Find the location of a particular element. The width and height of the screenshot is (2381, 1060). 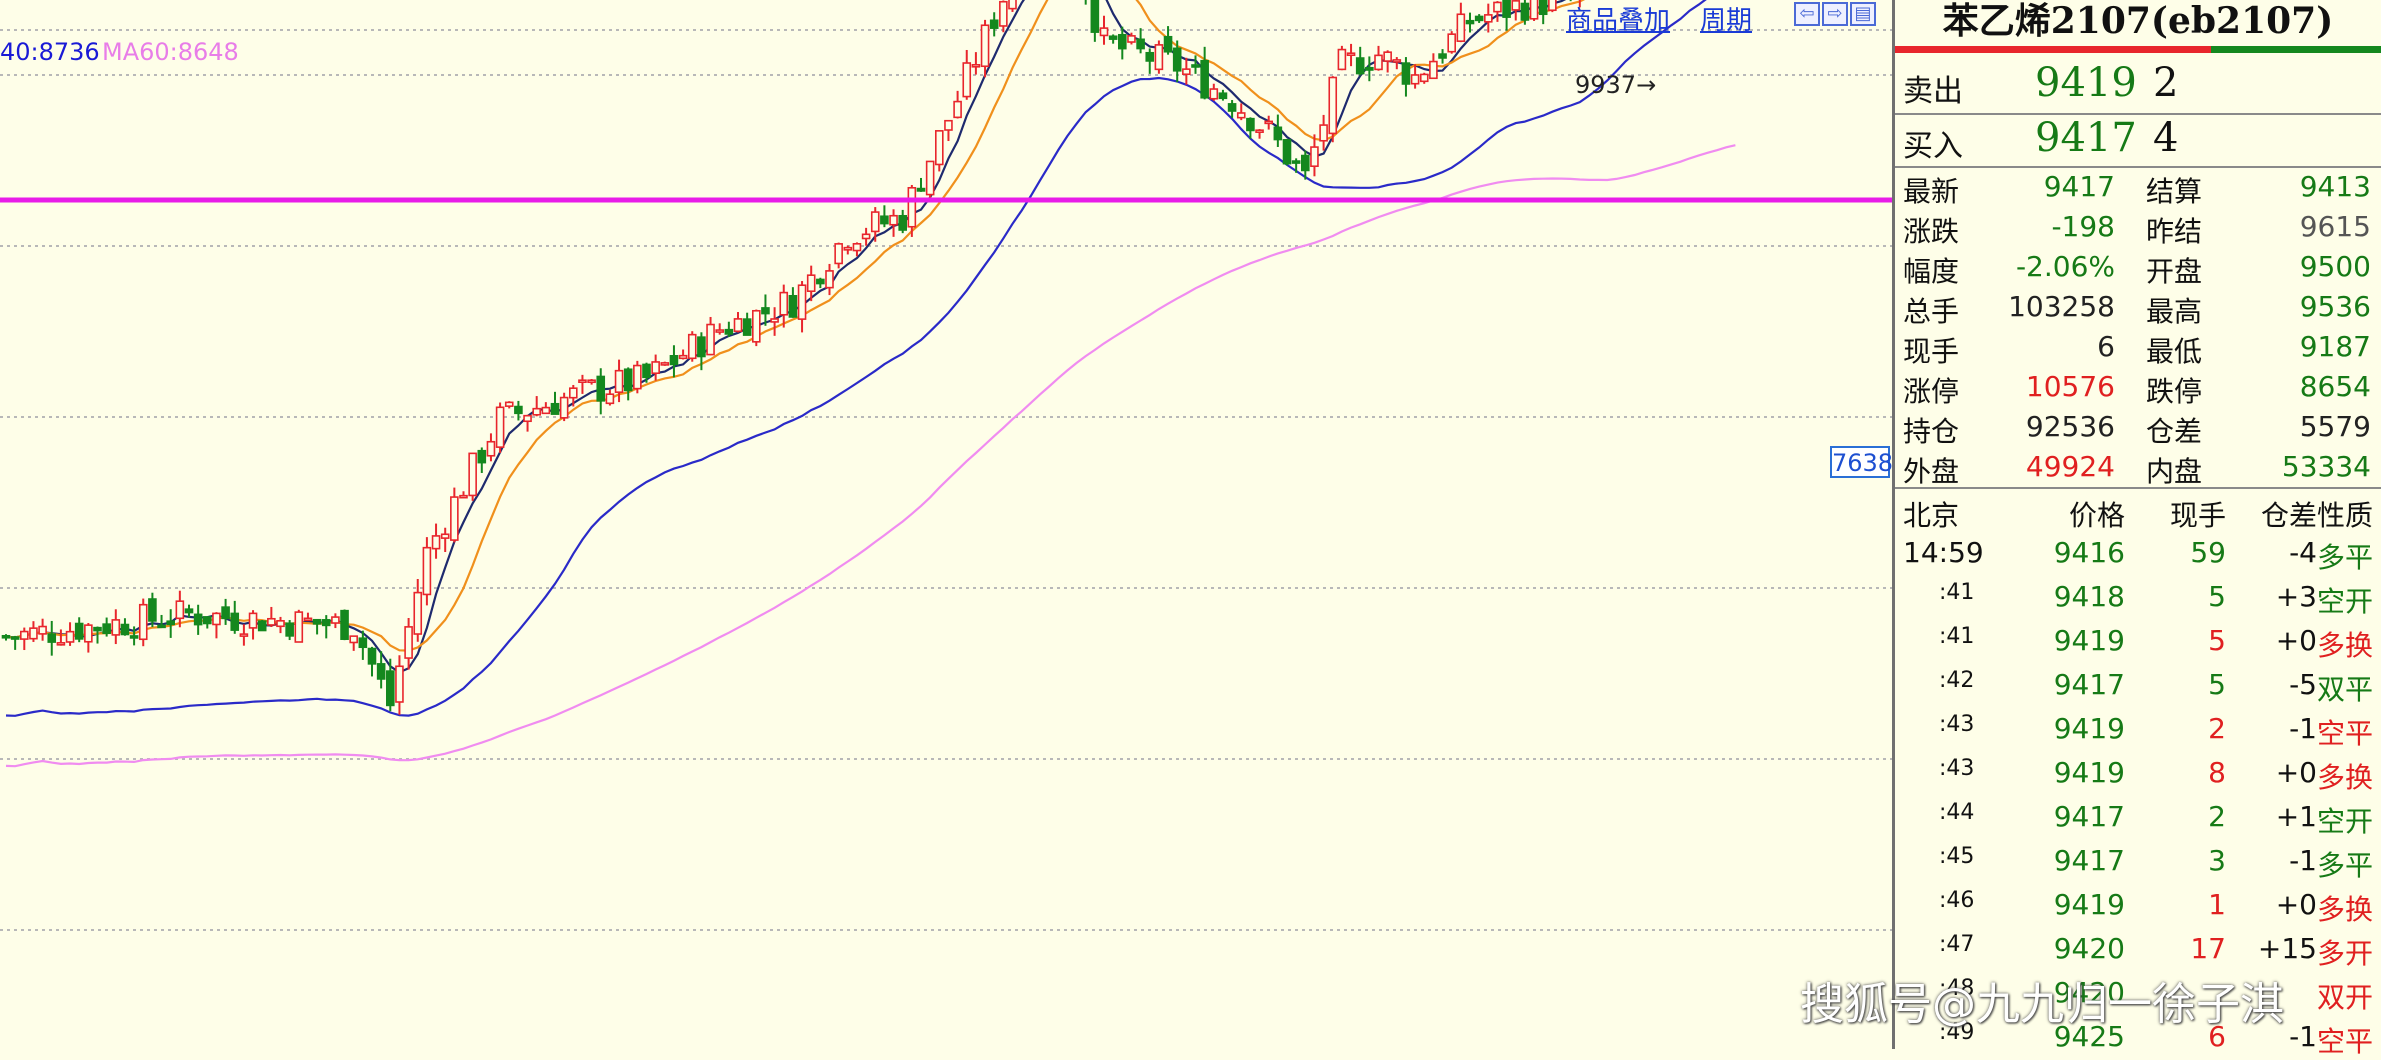

tick-row: :43 9419 8 +0 多换 is located at coordinates (2138, 776).